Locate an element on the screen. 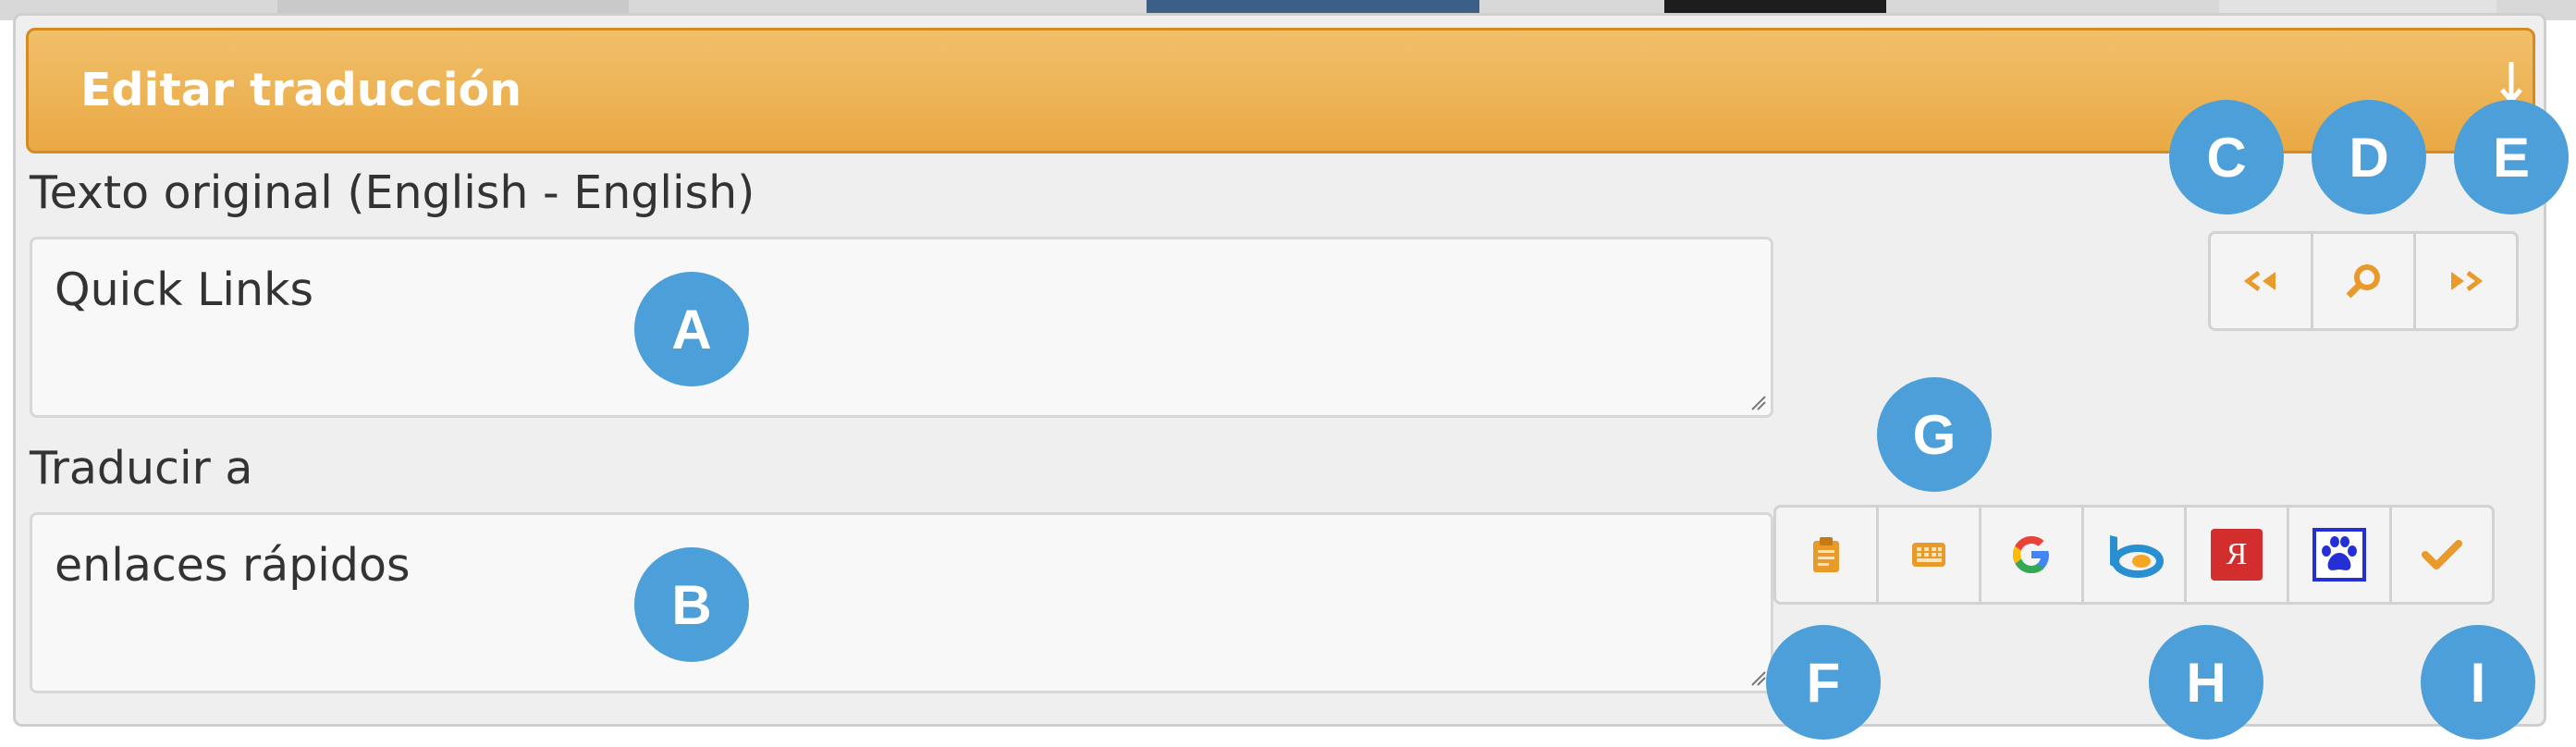  callout-i: I is located at coordinates (2478, 682).